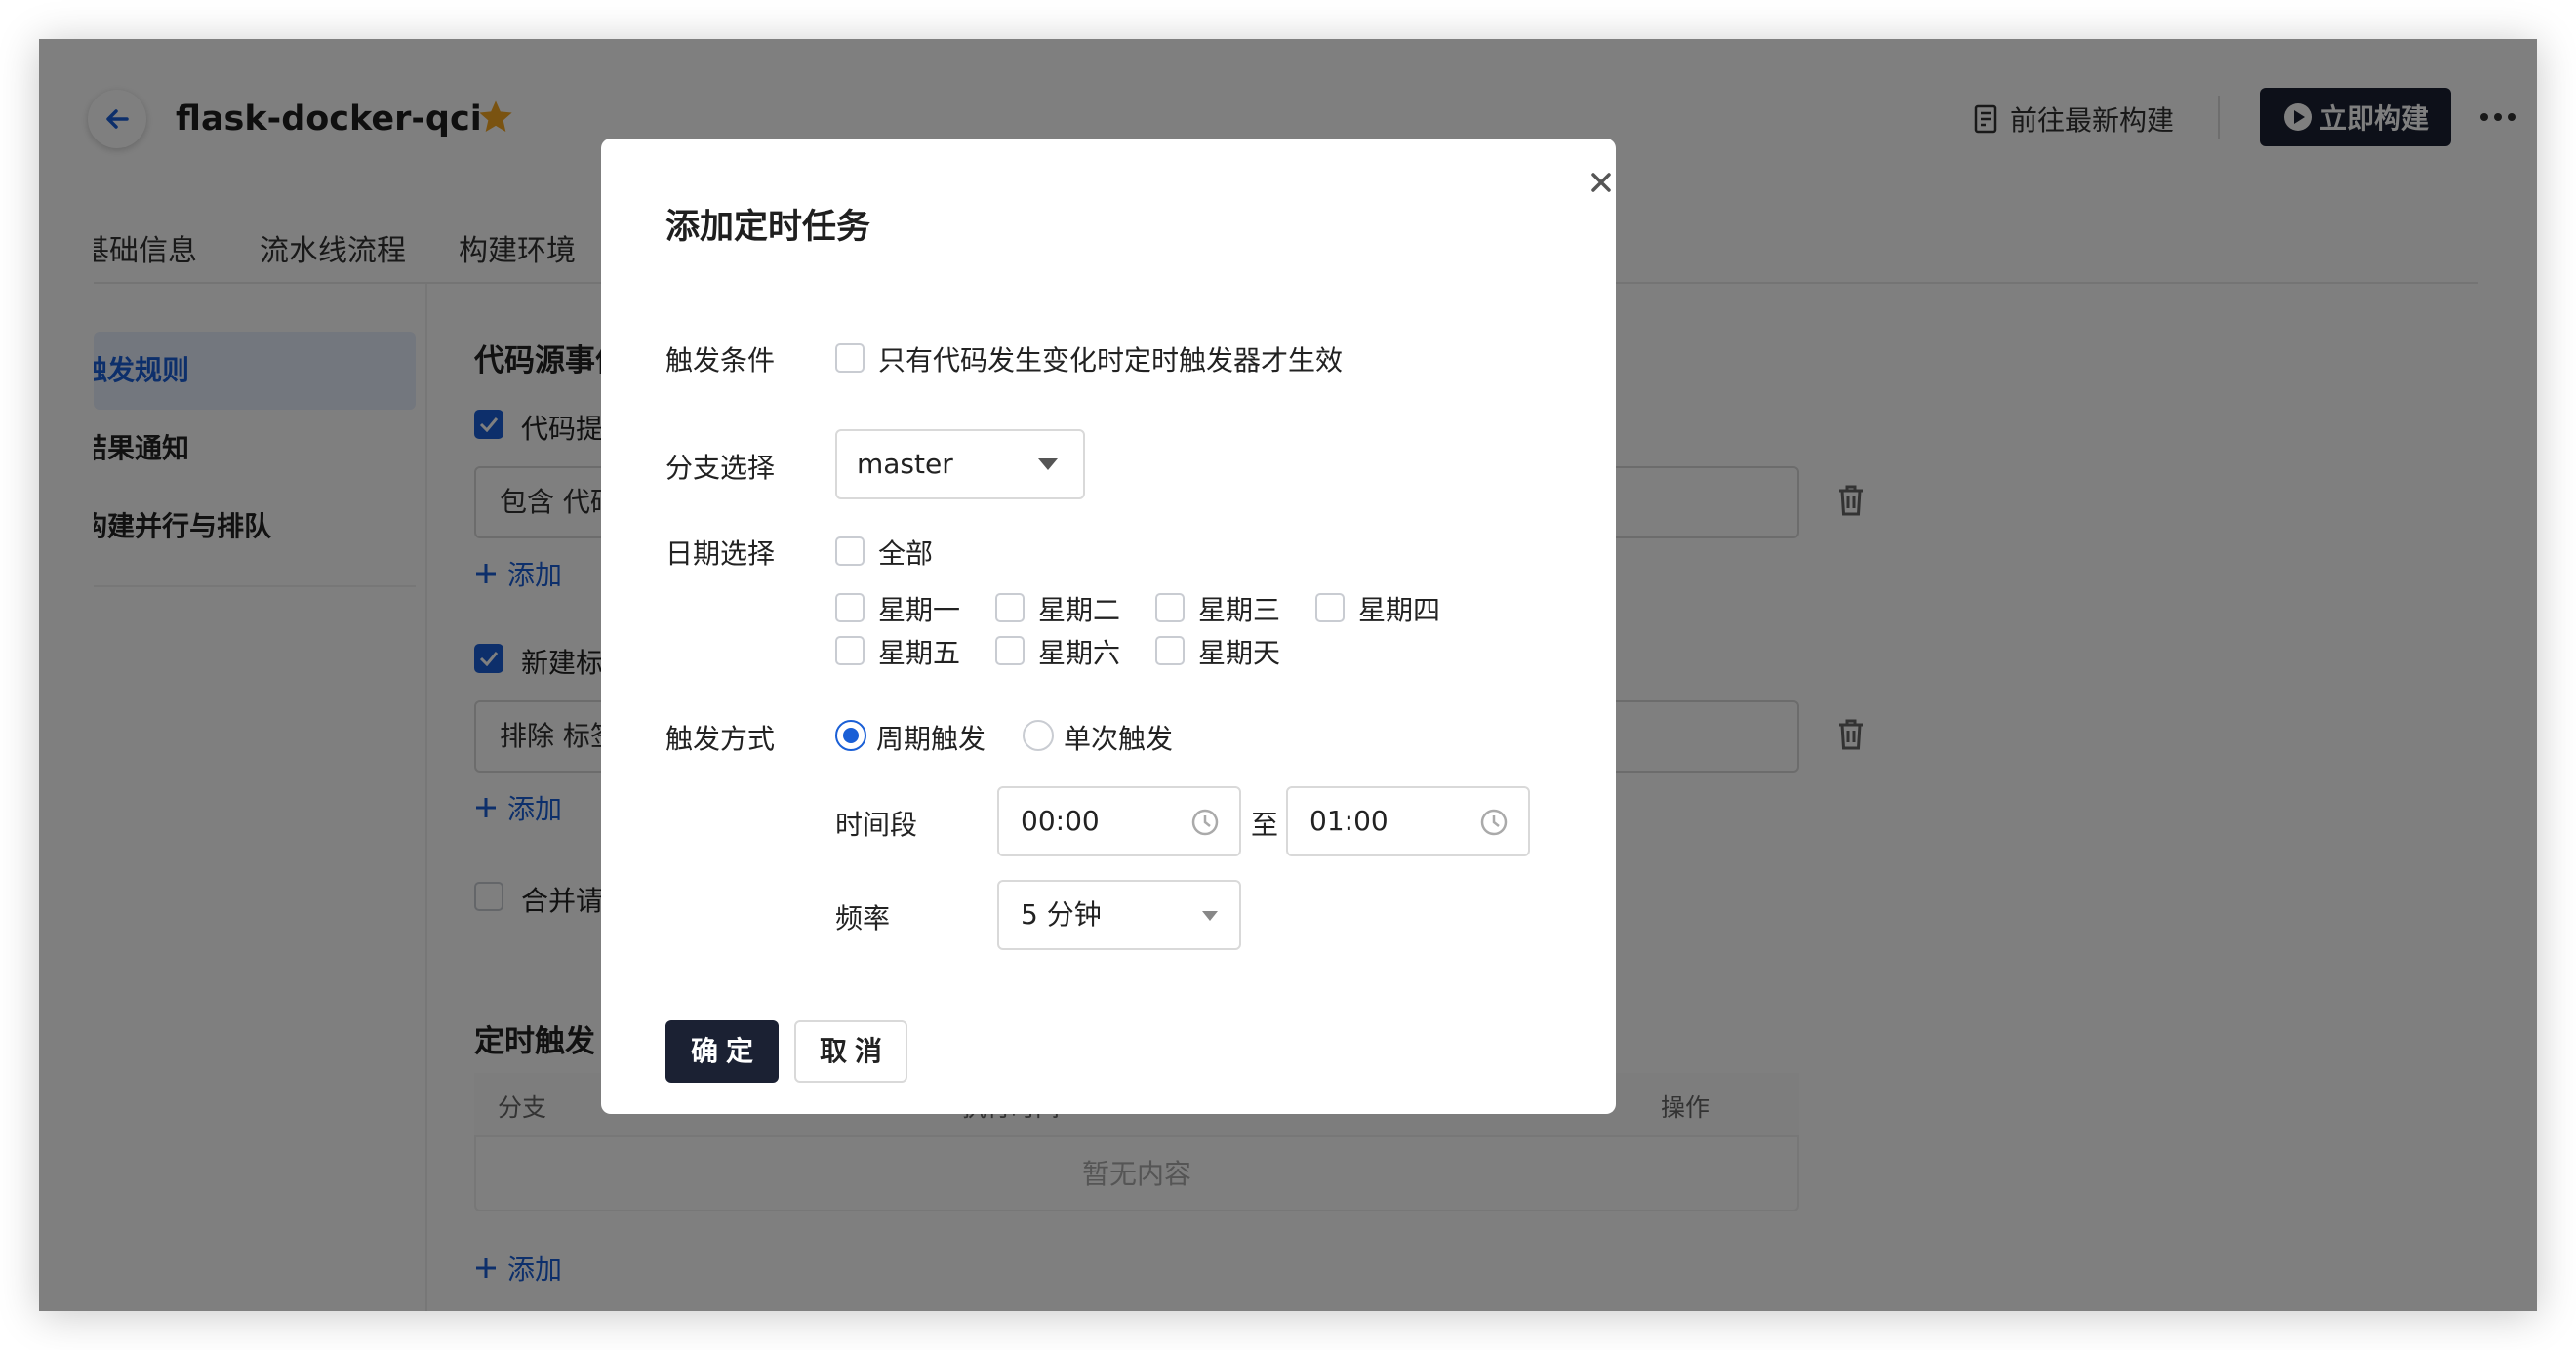  What do you see at coordinates (1079, 610) in the screenshot?
I see `tuesday-label: 星期二` at bounding box center [1079, 610].